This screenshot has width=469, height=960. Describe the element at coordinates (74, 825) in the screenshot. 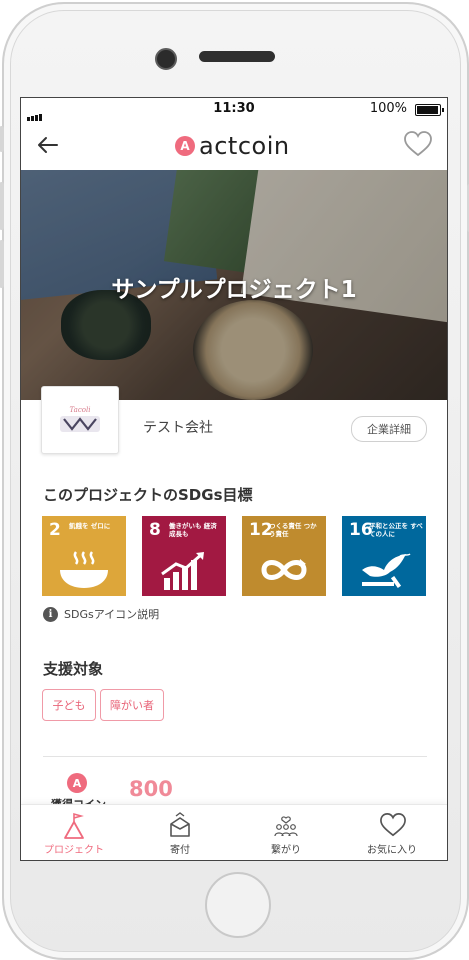

I see `project-icon` at that location.